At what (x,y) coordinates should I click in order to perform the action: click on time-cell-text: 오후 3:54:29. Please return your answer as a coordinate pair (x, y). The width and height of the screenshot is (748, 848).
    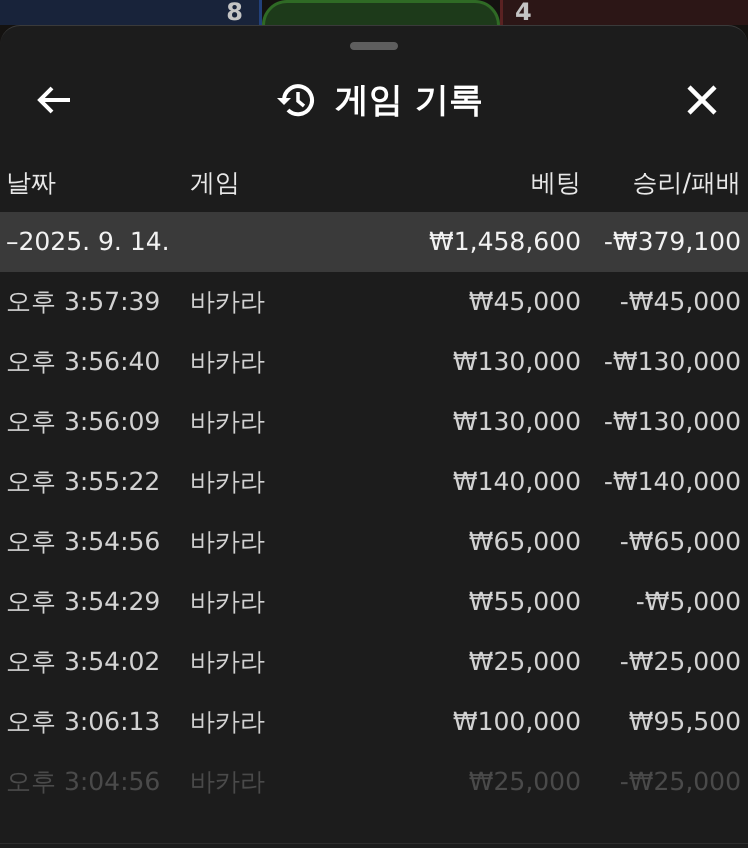
    Looking at the image, I should click on (84, 602).